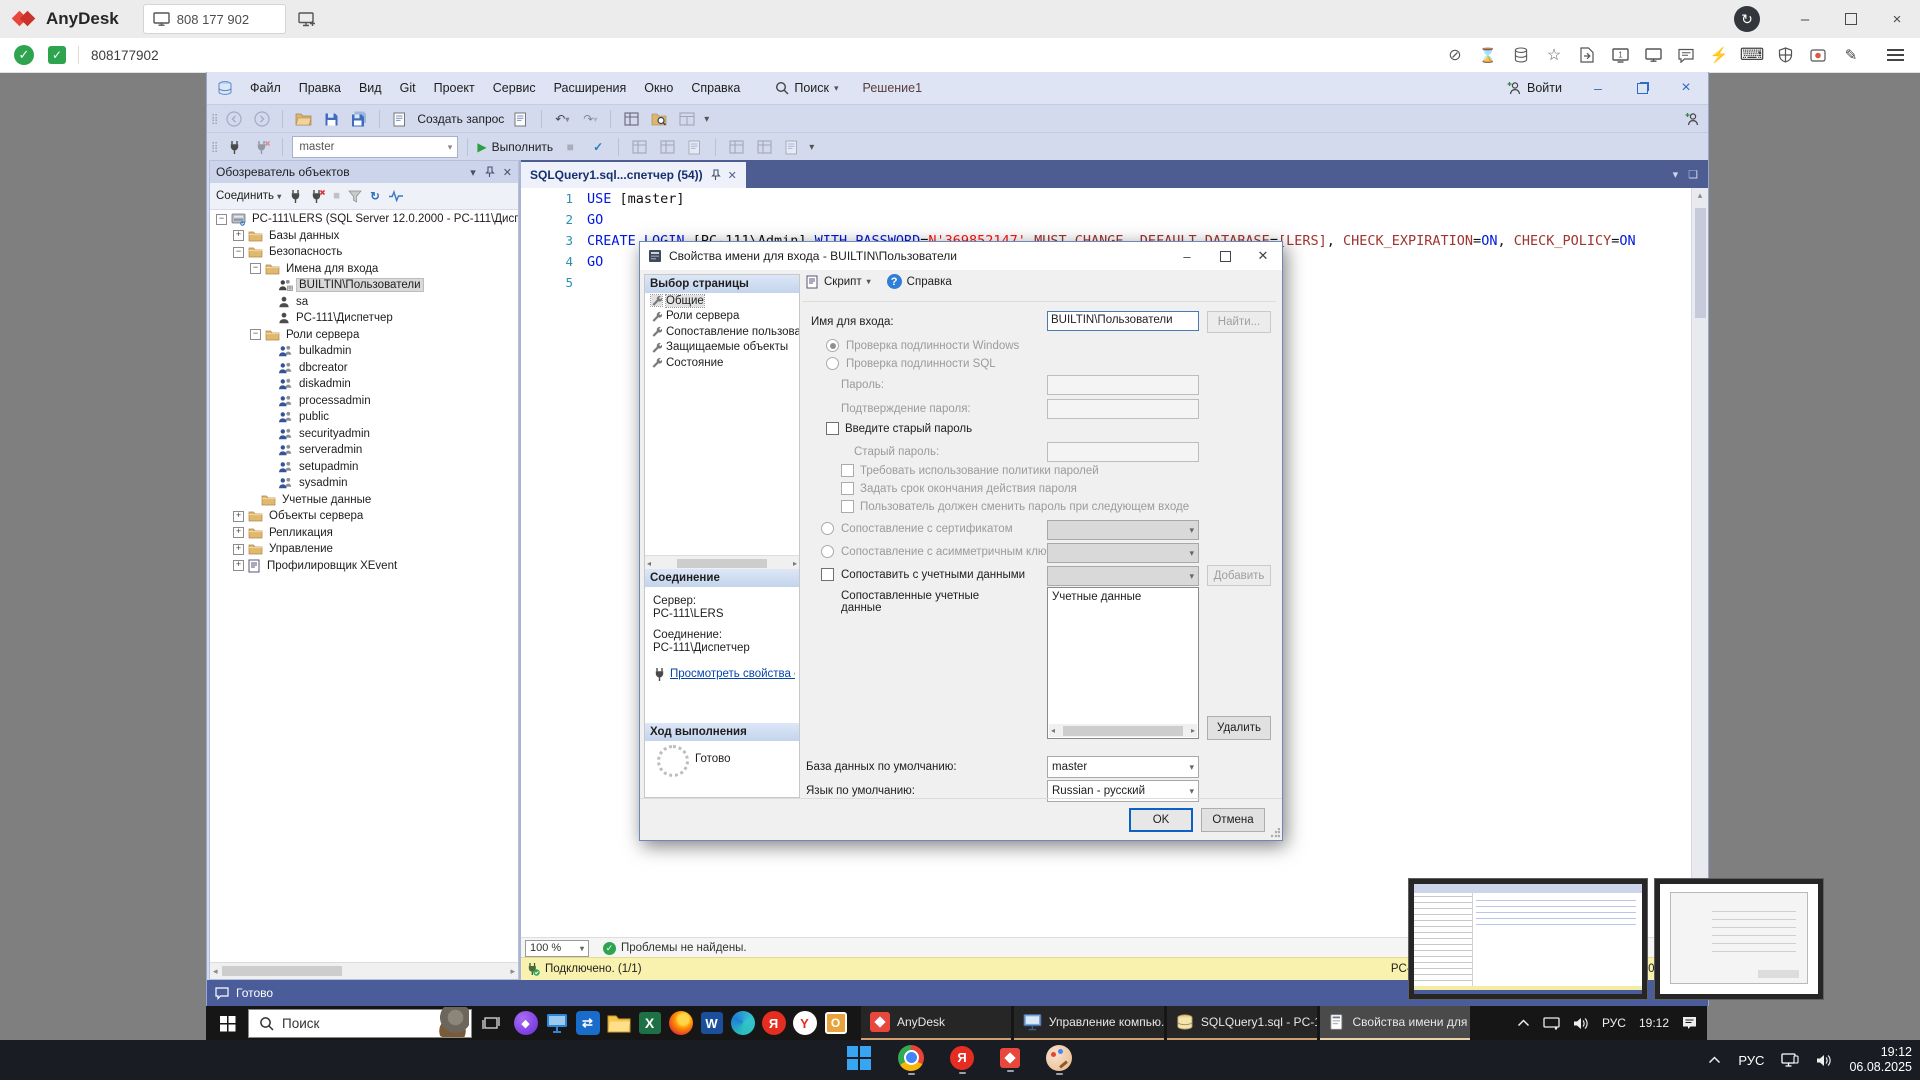 The image size is (1920, 1080). What do you see at coordinates (557, 948) in the screenshot?
I see `zoom-selector: 100 % ▾` at bounding box center [557, 948].